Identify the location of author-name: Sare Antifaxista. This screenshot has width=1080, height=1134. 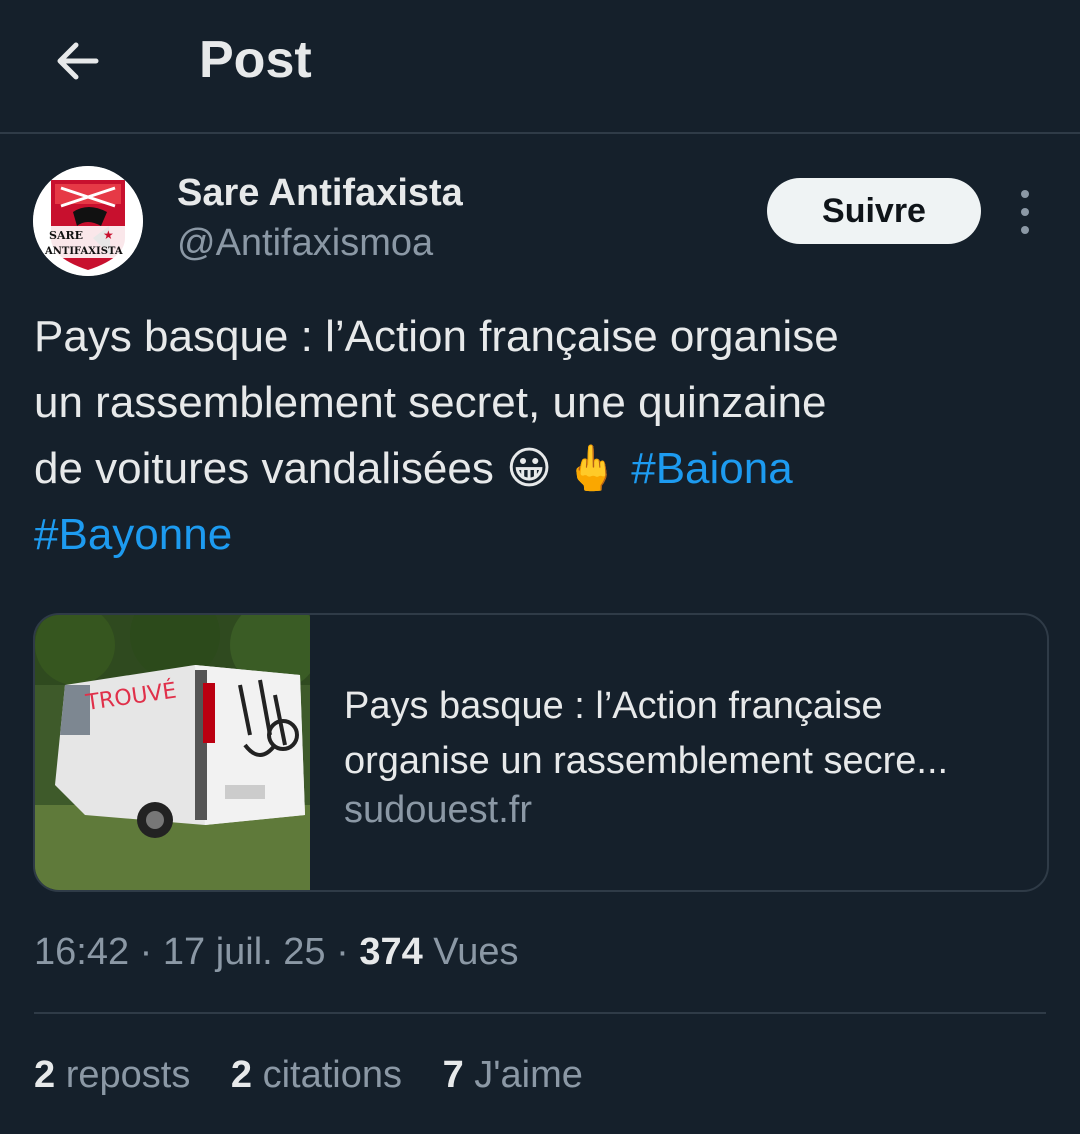
(320, 193).